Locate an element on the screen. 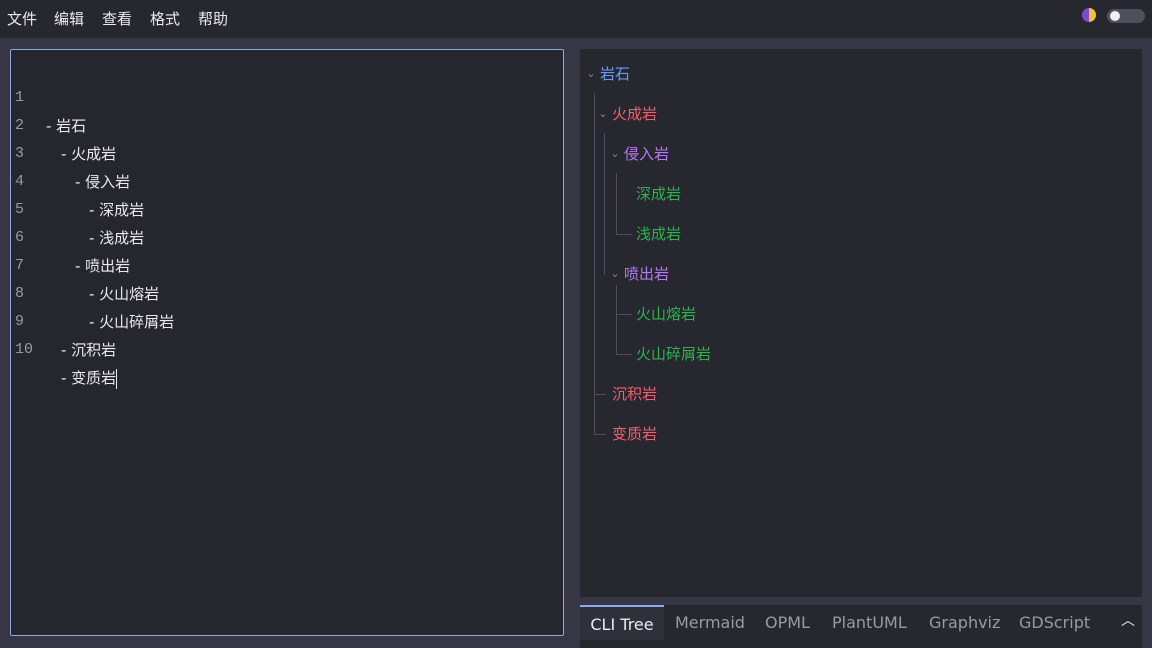 This screenshot has width=1152, height=648. editor-line: 10 - 变质岩 is located at coordinates (64, 348).